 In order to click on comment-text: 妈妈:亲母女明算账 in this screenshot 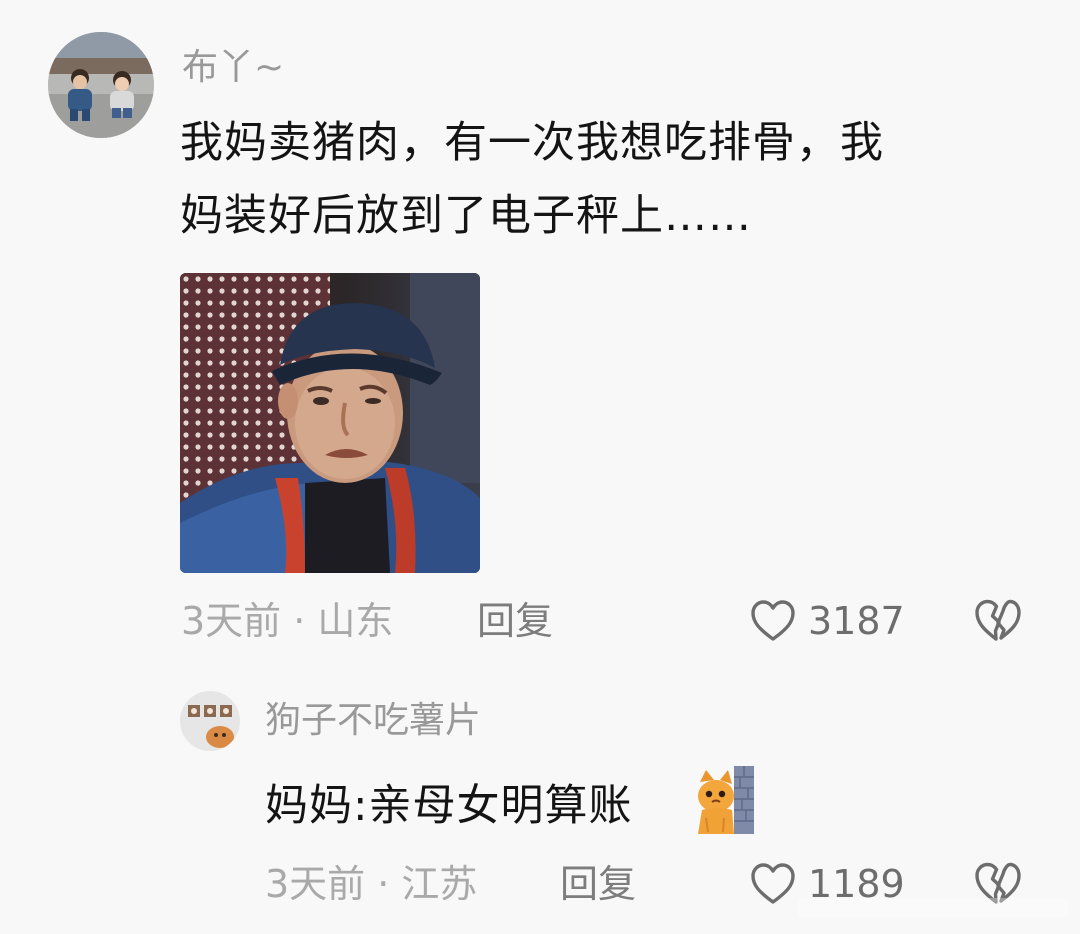, I will do `click(449, 806)`.